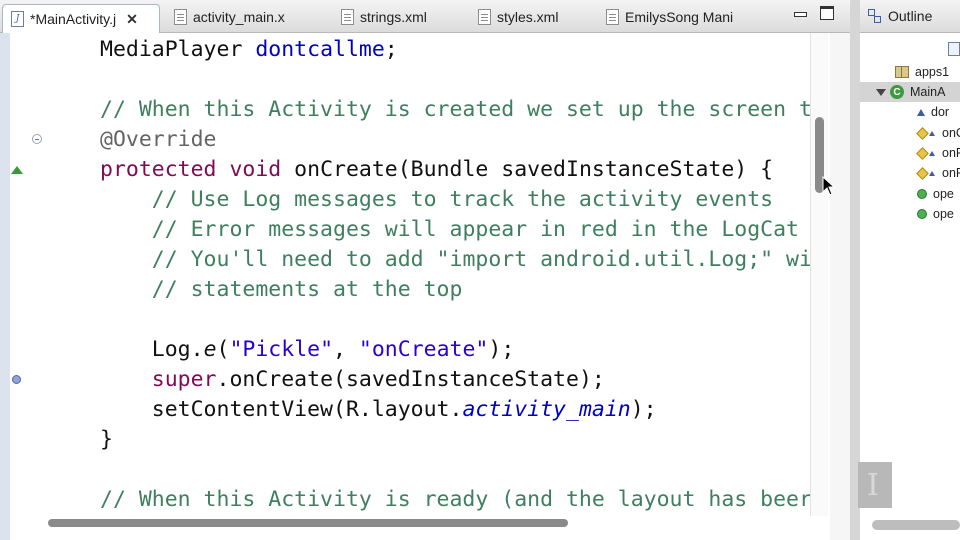 The width and height of the screenshot is (960, 540). I want to click on code-line: MediaPlayer dontcallme;, so click(249, 50).